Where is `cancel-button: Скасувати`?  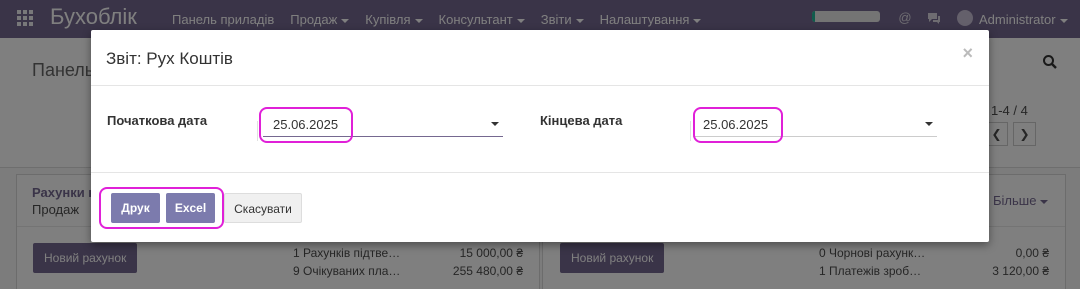
cancel-button: Скасувати is located at coordinates (263, 208).